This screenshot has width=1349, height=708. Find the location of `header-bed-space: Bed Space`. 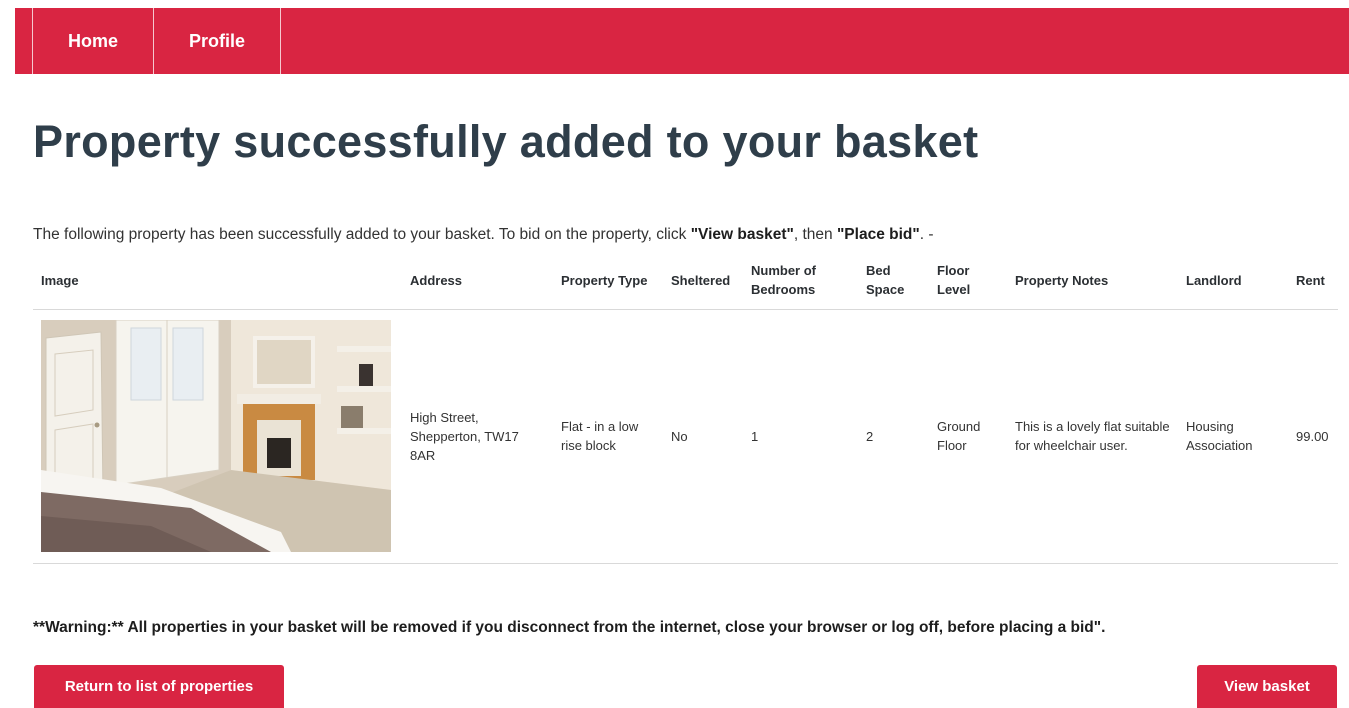

header-bed-space: Bed Space is located at coordinates (893, 281).